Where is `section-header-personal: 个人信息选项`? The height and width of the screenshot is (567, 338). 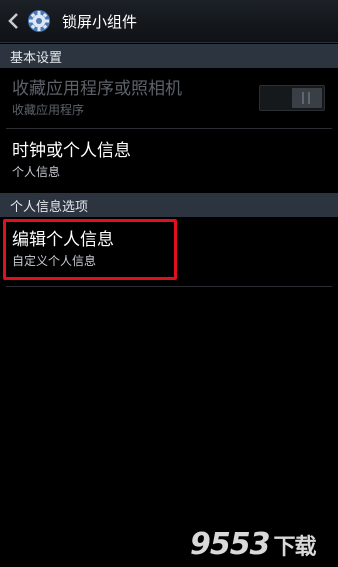
section-header-personal: 个人信息选项 is located at coordinates (169, 205).